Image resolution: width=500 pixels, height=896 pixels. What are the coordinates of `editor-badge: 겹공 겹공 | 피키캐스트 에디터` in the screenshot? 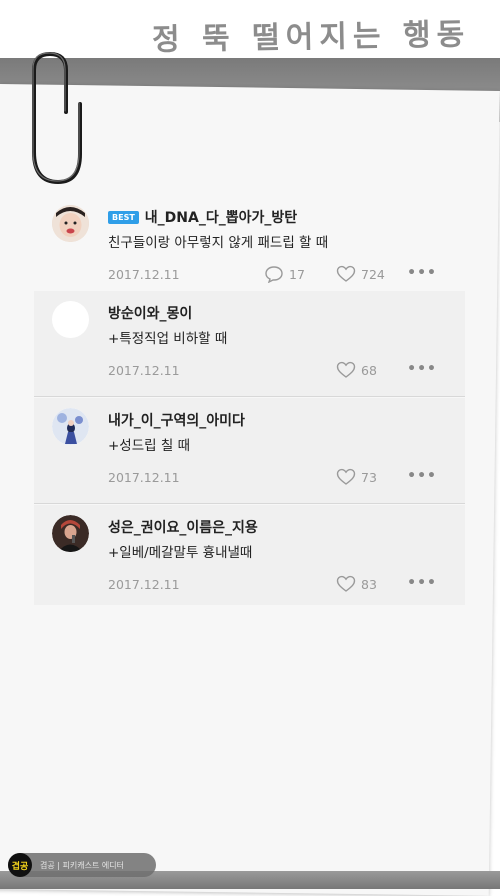 It's located at (82, 865).